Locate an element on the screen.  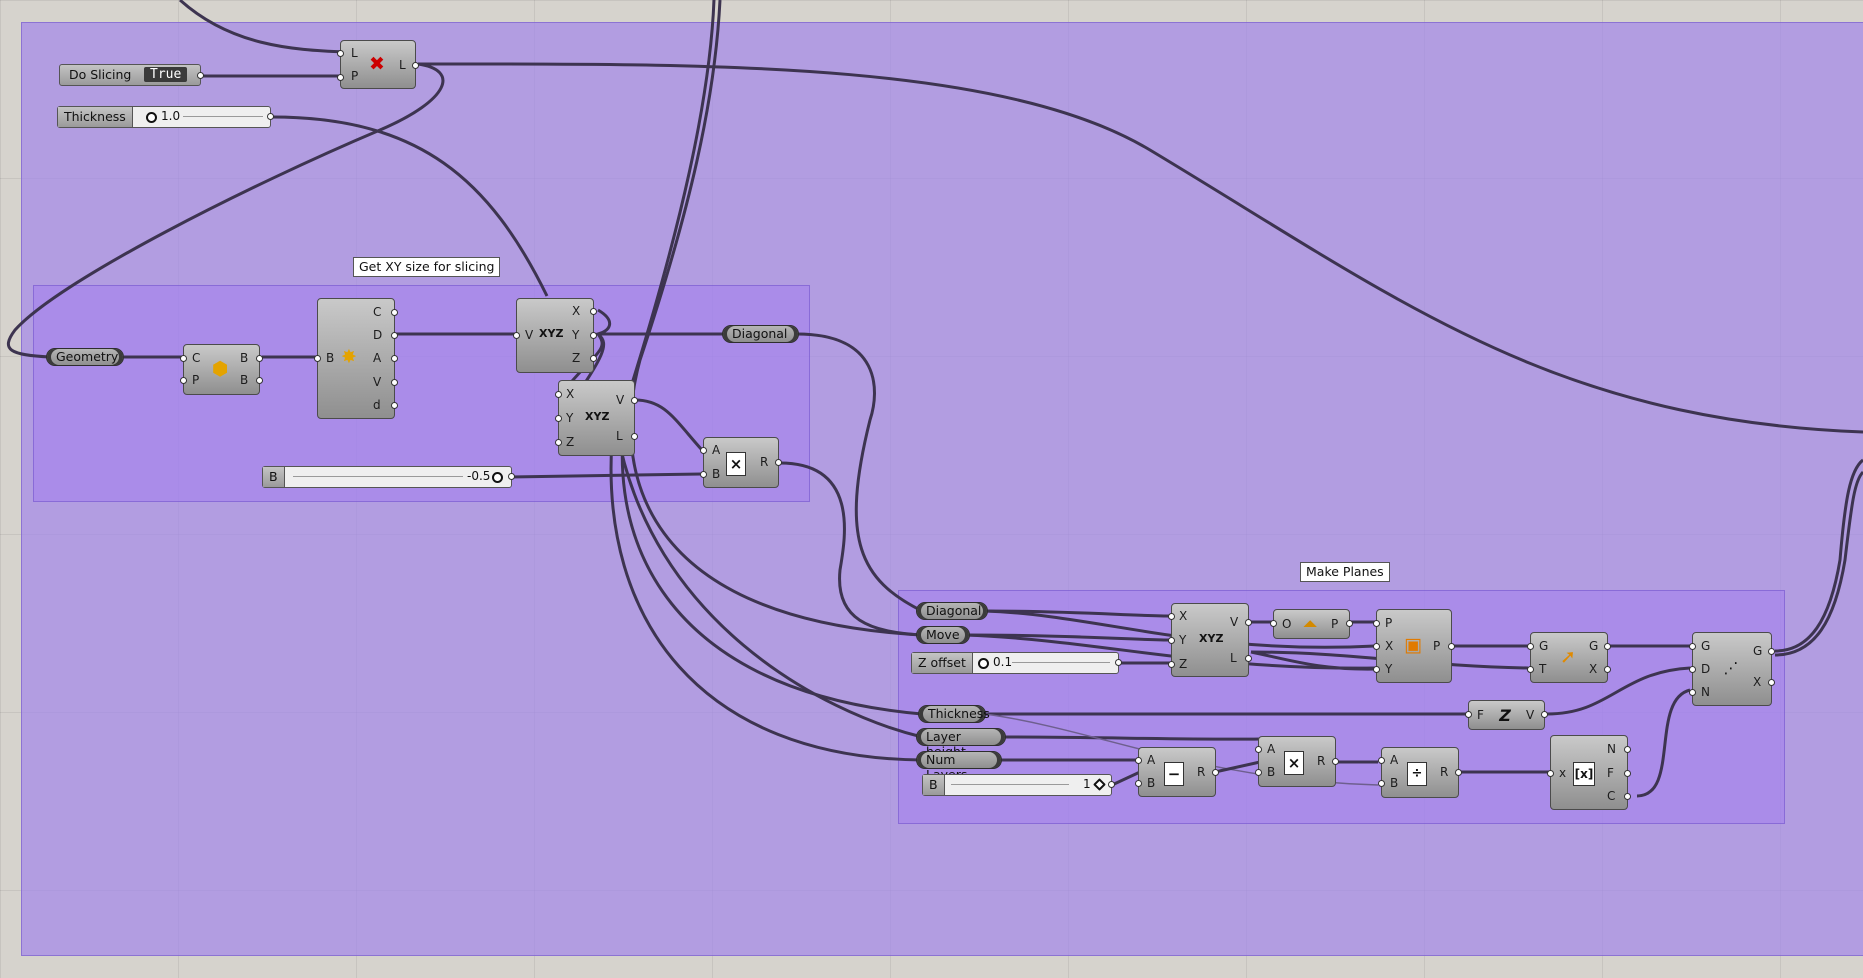
plane-origin-component: P X Y P ▣ is located at coordinates (1414, 646).